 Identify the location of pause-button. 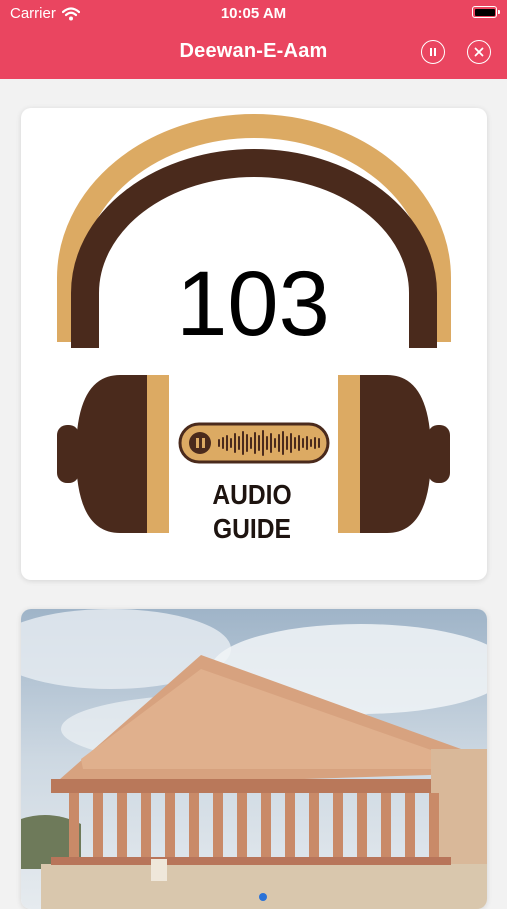
(433, 52).